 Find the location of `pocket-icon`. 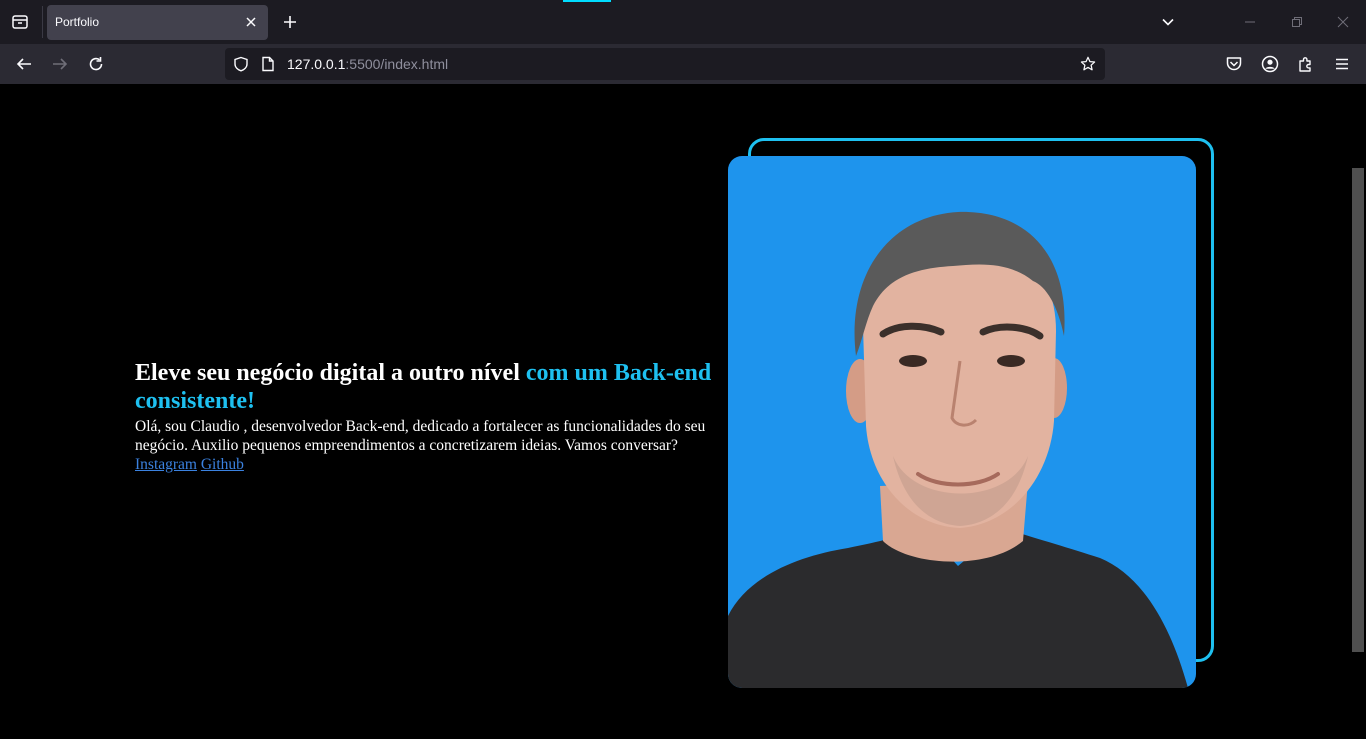

pocket-icon is located at coordinates (1234, 64).